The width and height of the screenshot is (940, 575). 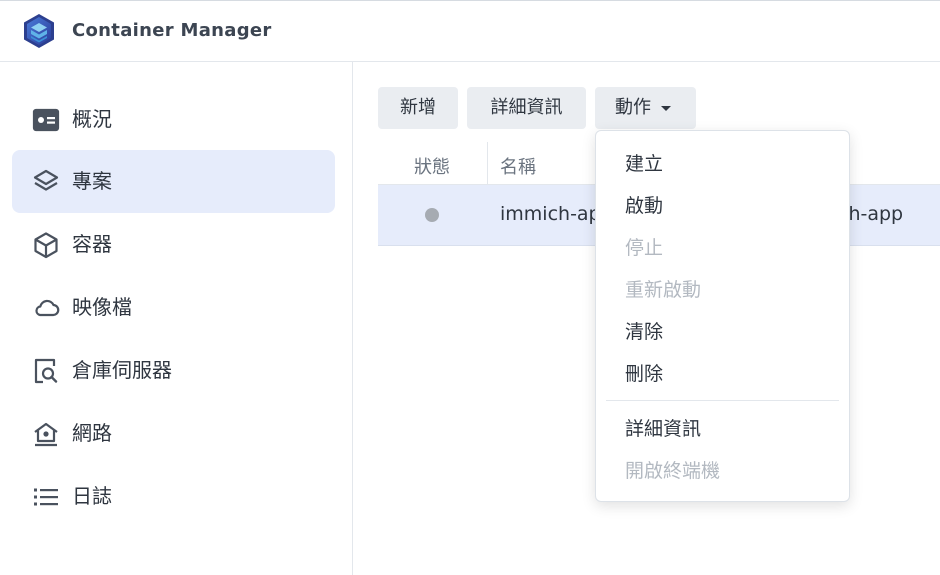 I want to click on column-header-status: 狀態, so click(x=432, y=166).